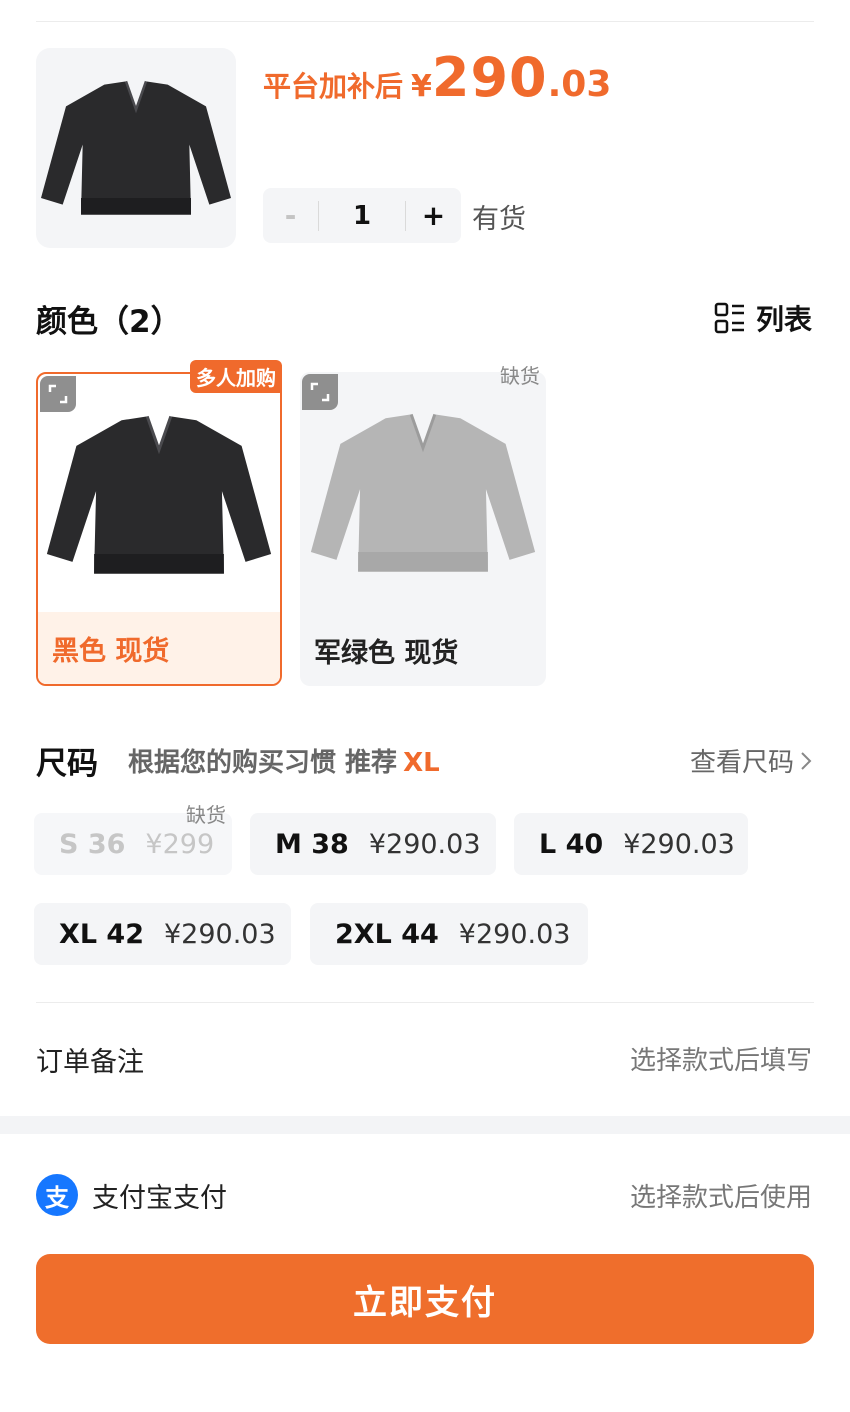 The image size is (850, 1412). I want to click on size-label: M 38, so click(312, 844).